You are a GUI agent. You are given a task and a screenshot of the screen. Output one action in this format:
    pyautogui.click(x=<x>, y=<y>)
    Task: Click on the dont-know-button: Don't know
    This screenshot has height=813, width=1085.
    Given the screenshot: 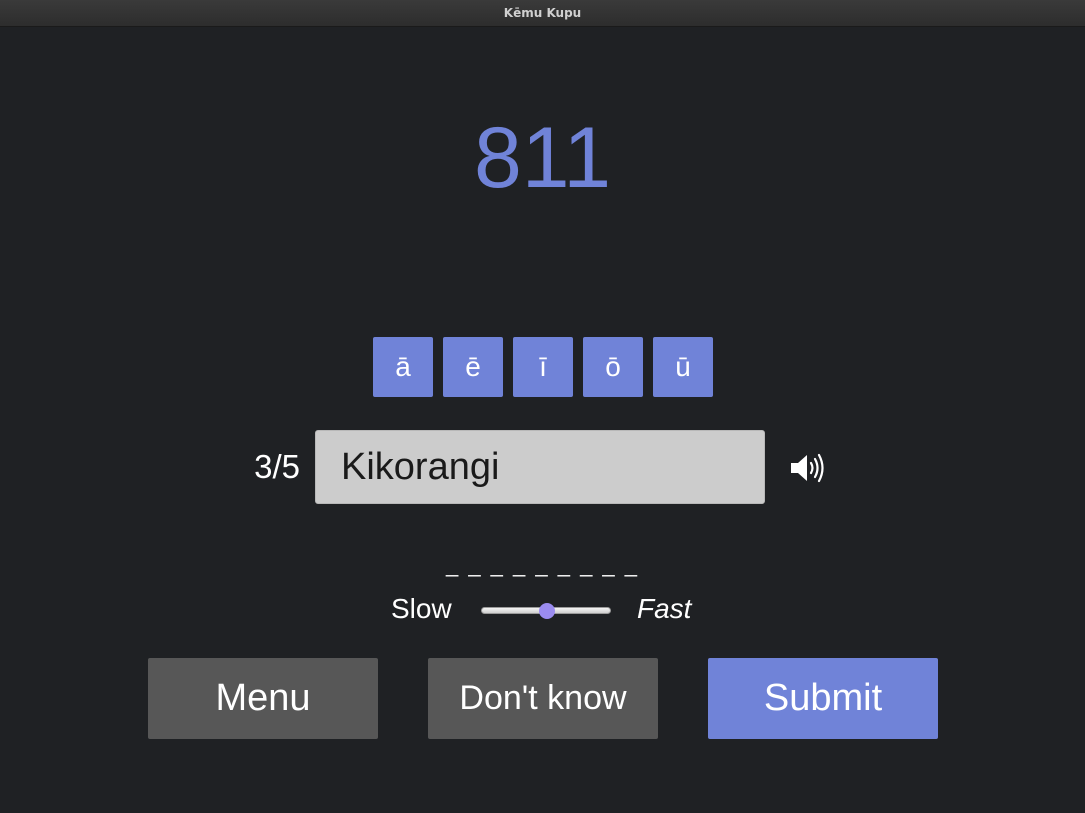 What is the action you would take?
    pyautogui.click(x=543, y=698)
    